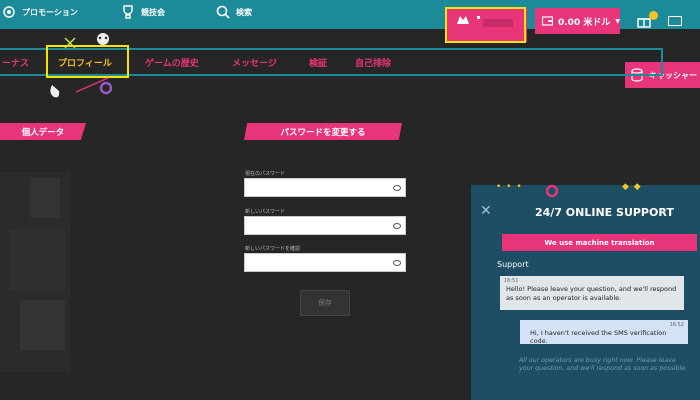  What do you see at coordinates (81, 65) in the screenshot?
I see `tab-decoration` at bounding box center [81, 65].